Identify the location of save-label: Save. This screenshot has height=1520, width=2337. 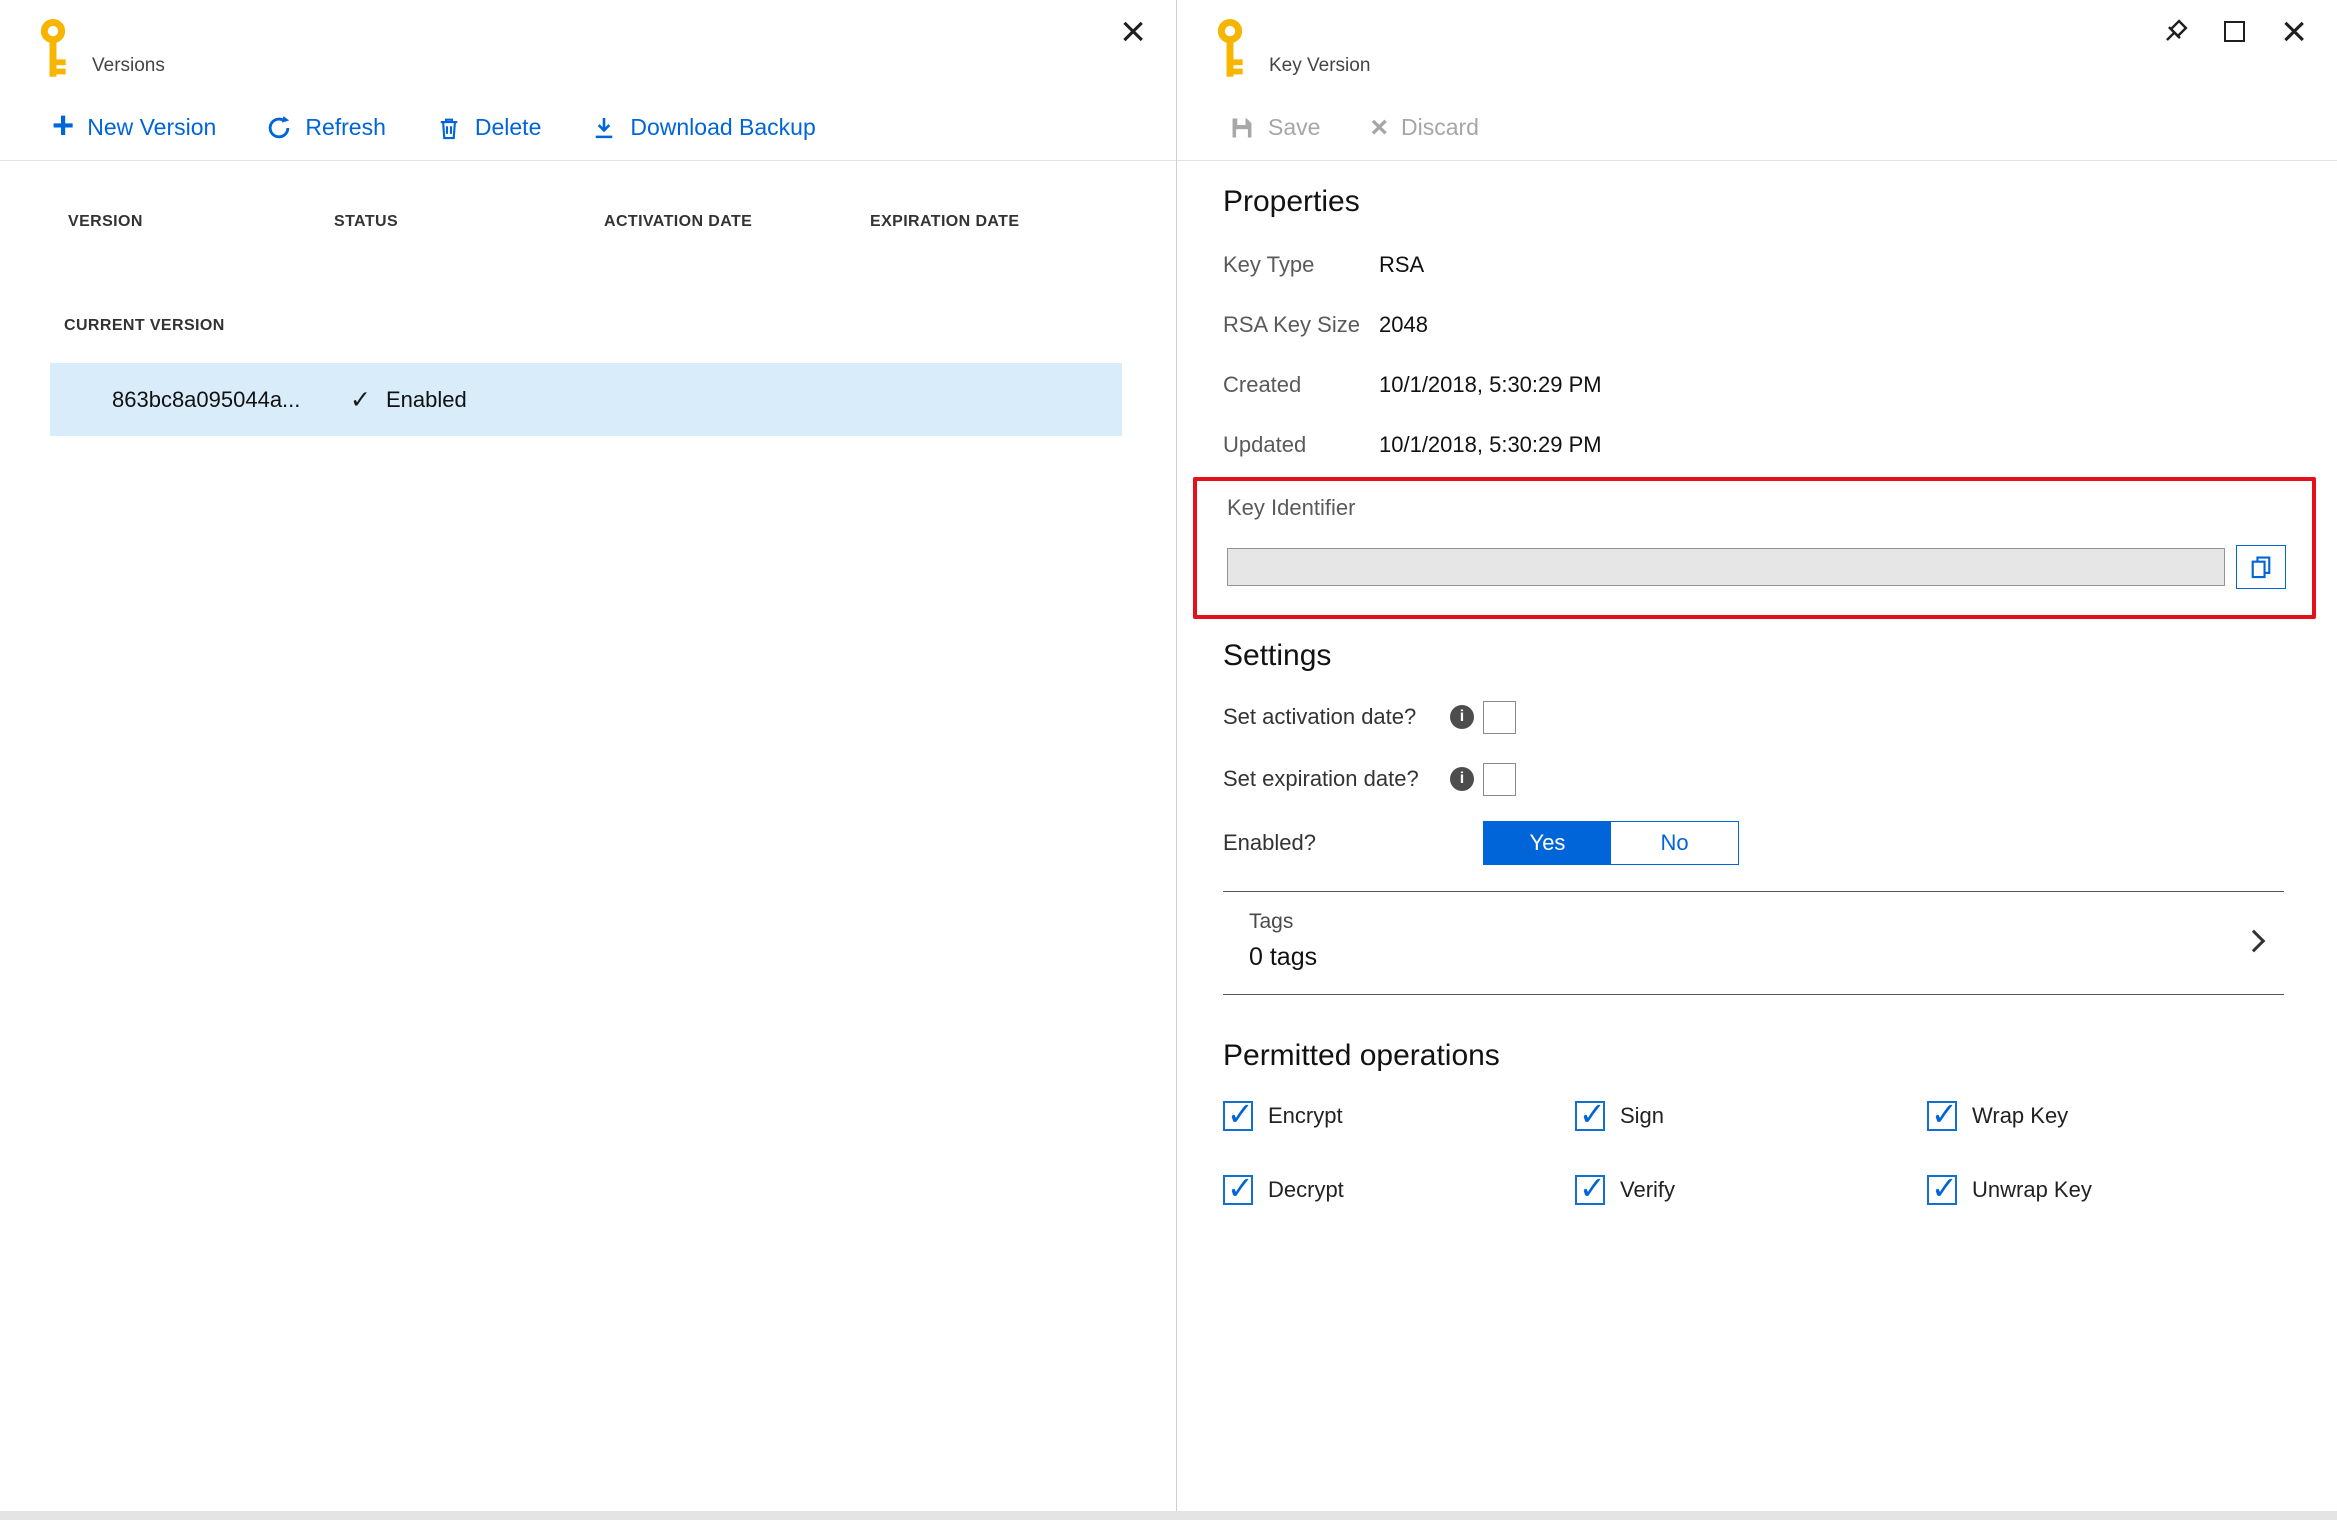
(1294, 127).